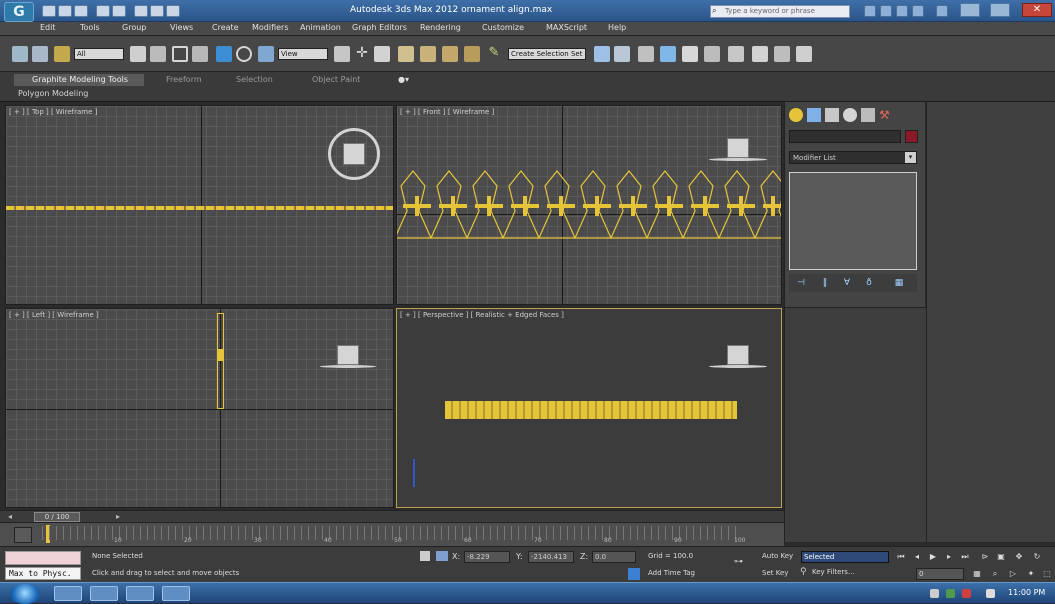 The width and height of the screenshot is (1055, 604). What do you see at coordinates (392, 534) in the screenshot?
I see `trackbar: 10 20 30 40 50 60 70 80 90 100` at bounding box center [392, 534].